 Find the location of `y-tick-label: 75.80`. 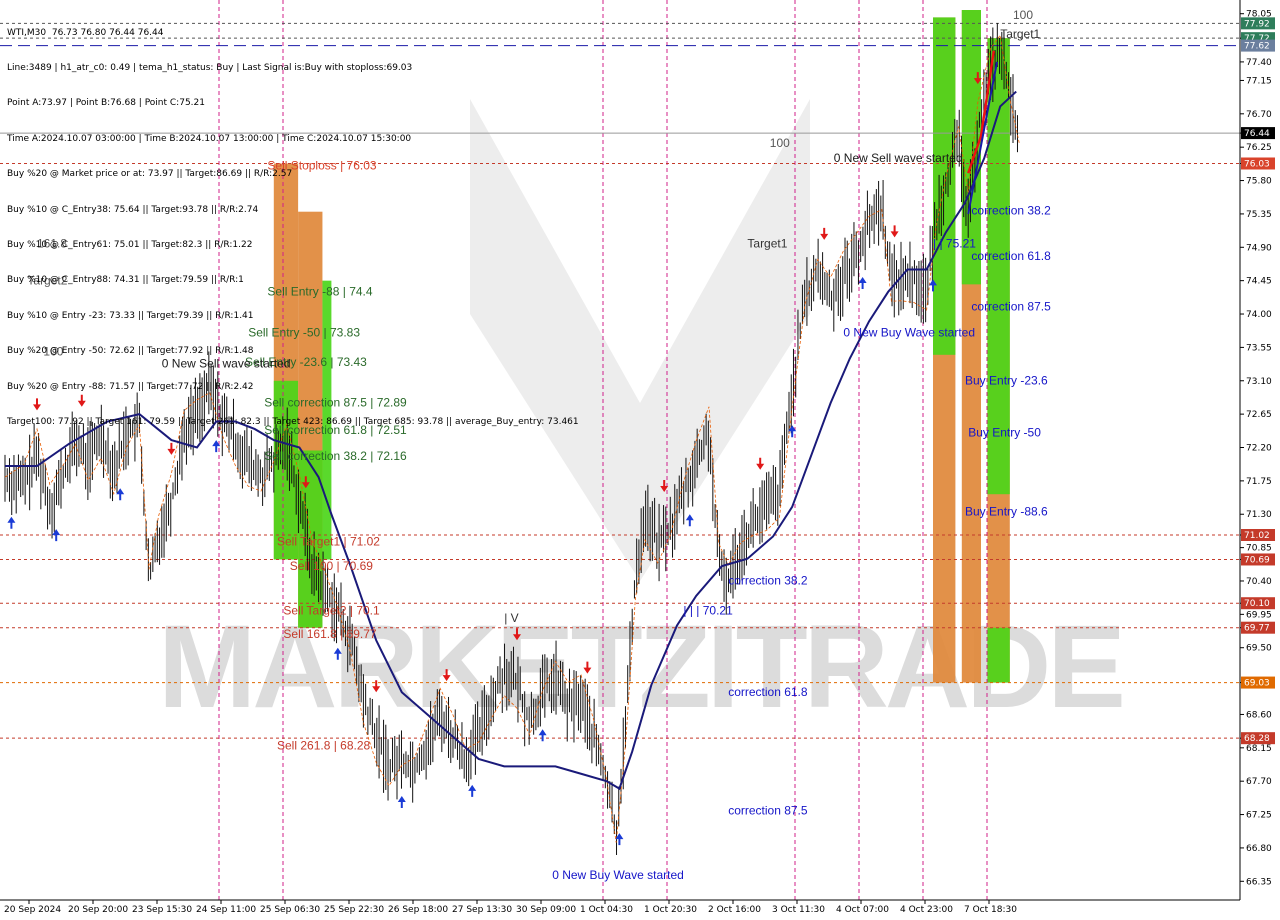

y-tick-label: 75.80 is located at coordinates (1259, 182).